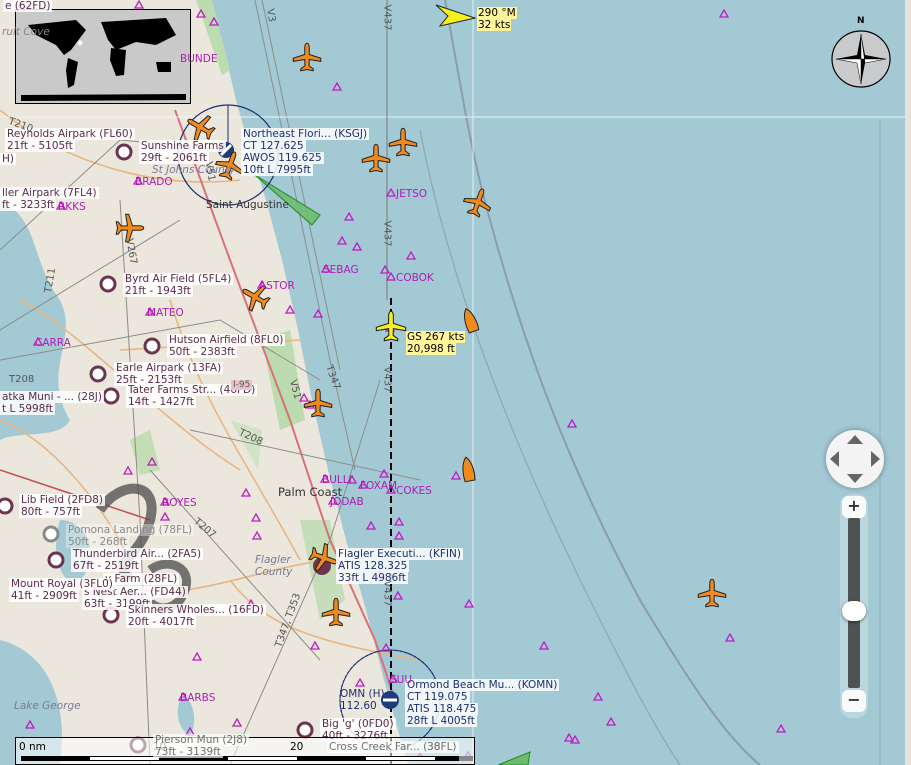 This screenshot has width=911, height=765. I want to click on vor-label-omn: OMN (H) 112.60, so click(362, 700).